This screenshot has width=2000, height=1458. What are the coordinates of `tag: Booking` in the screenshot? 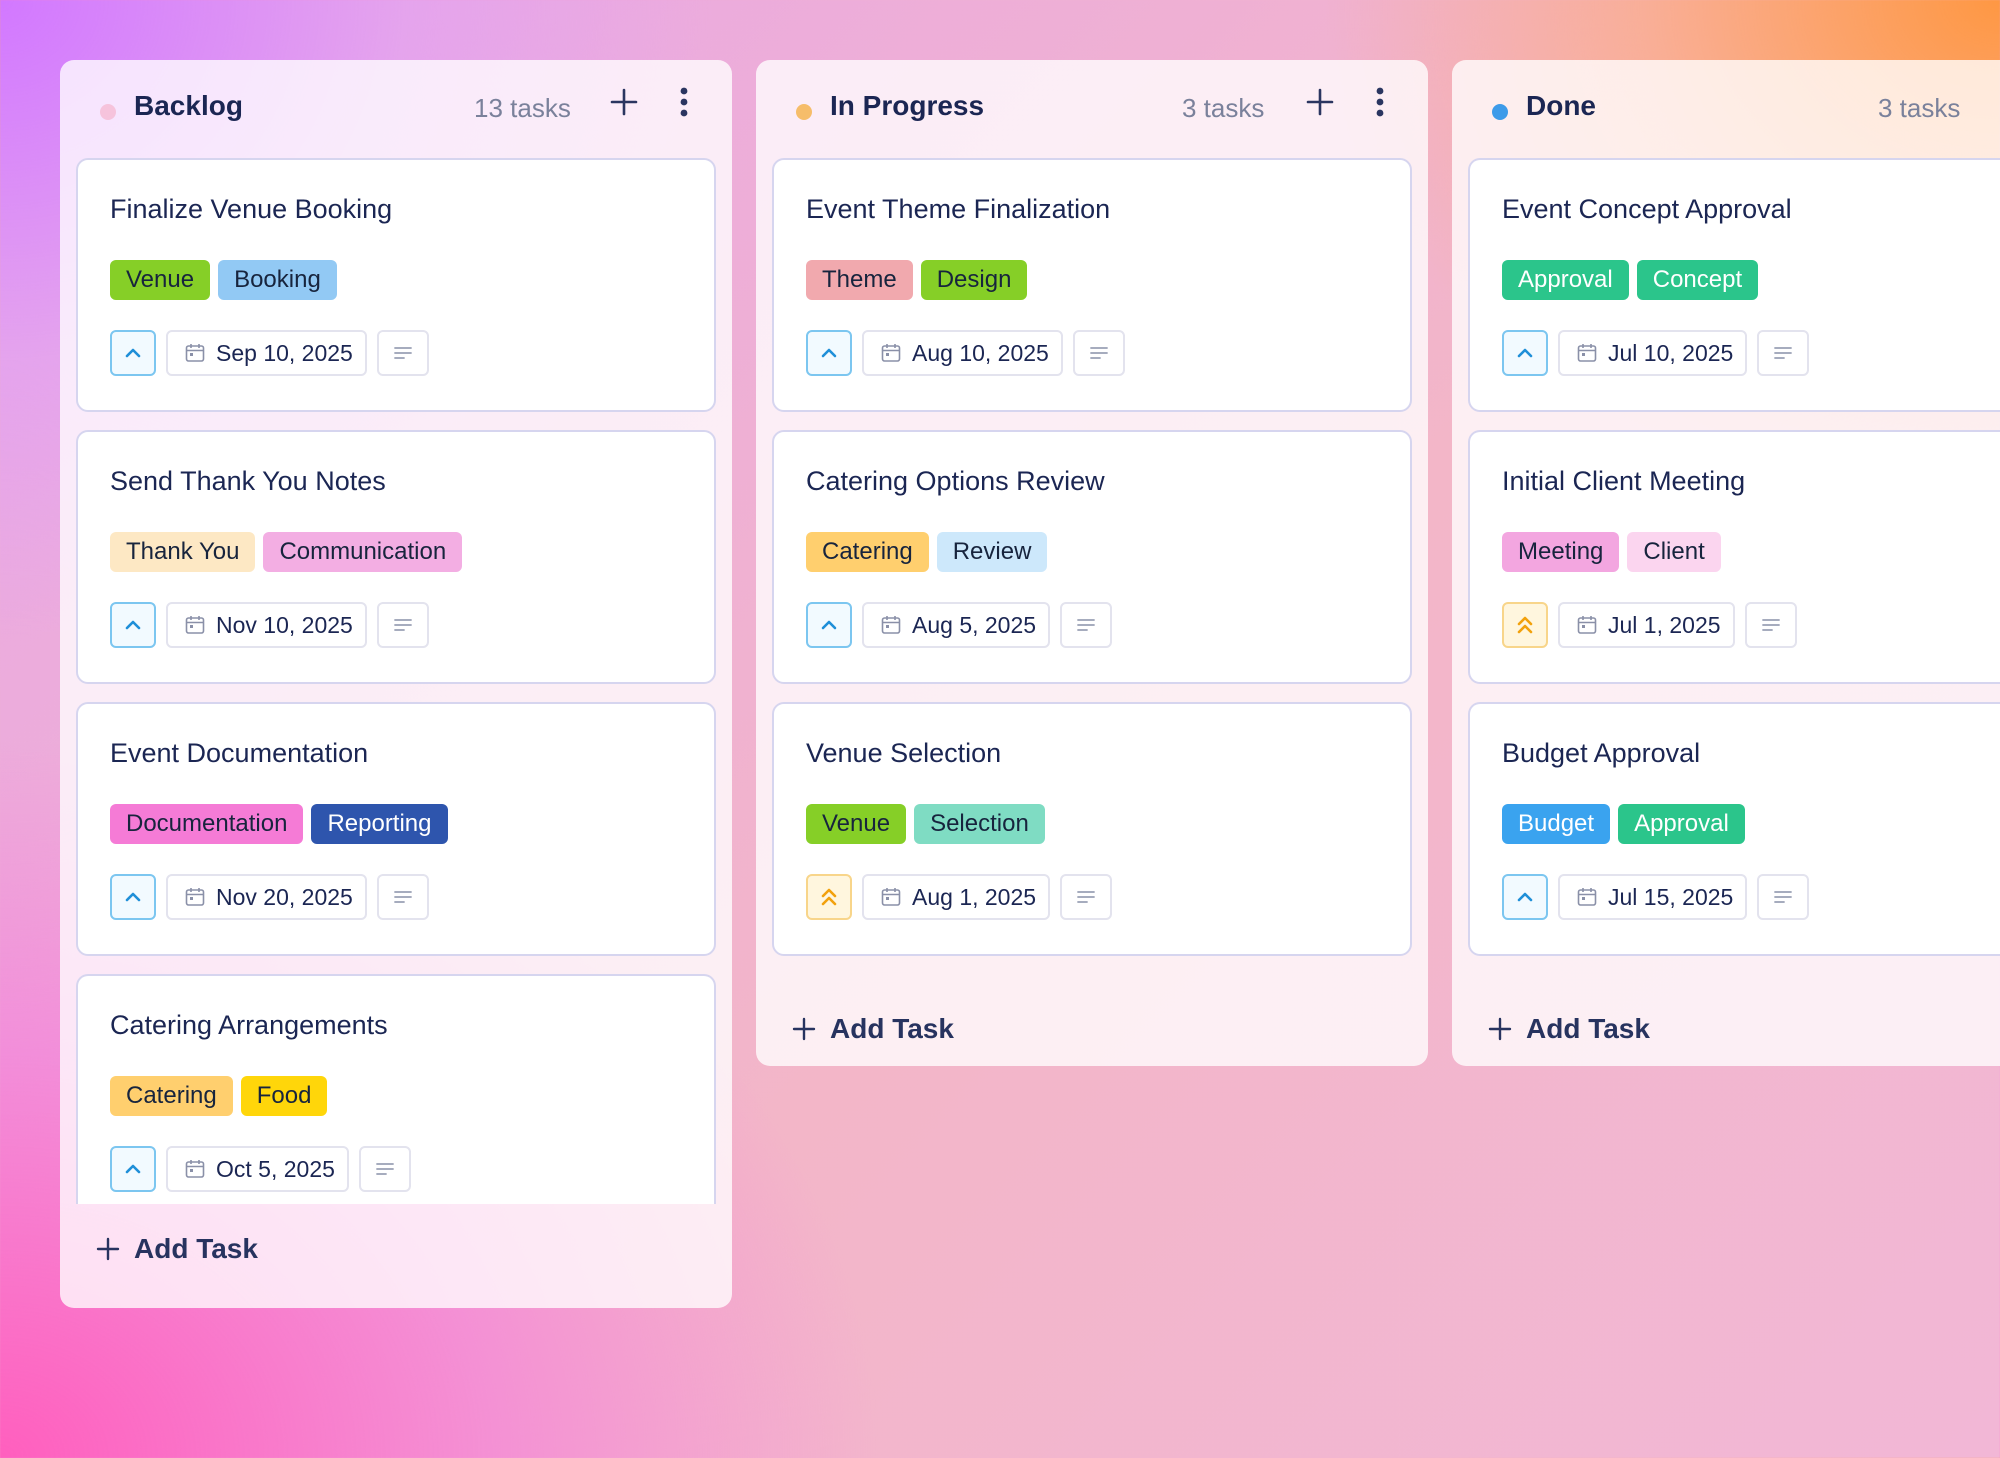 It's located at (277, 280).